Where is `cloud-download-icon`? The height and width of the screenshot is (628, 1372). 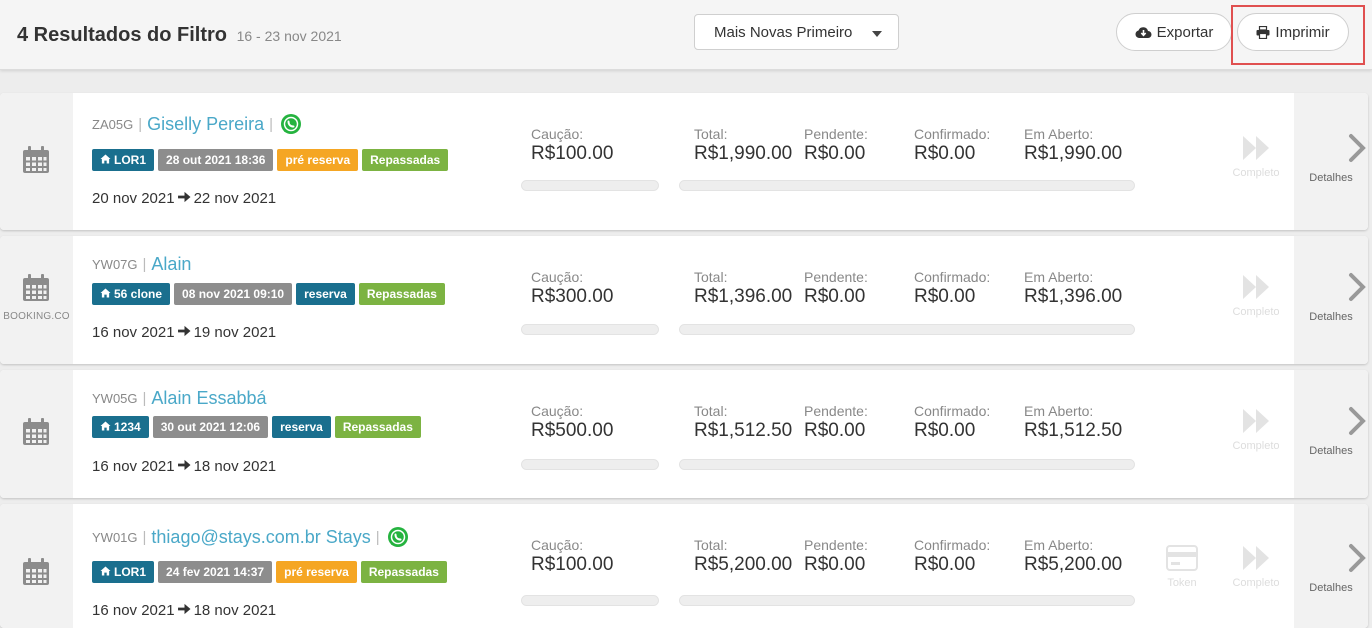
cloud-download-icon is located at coordinates (1143, 32).